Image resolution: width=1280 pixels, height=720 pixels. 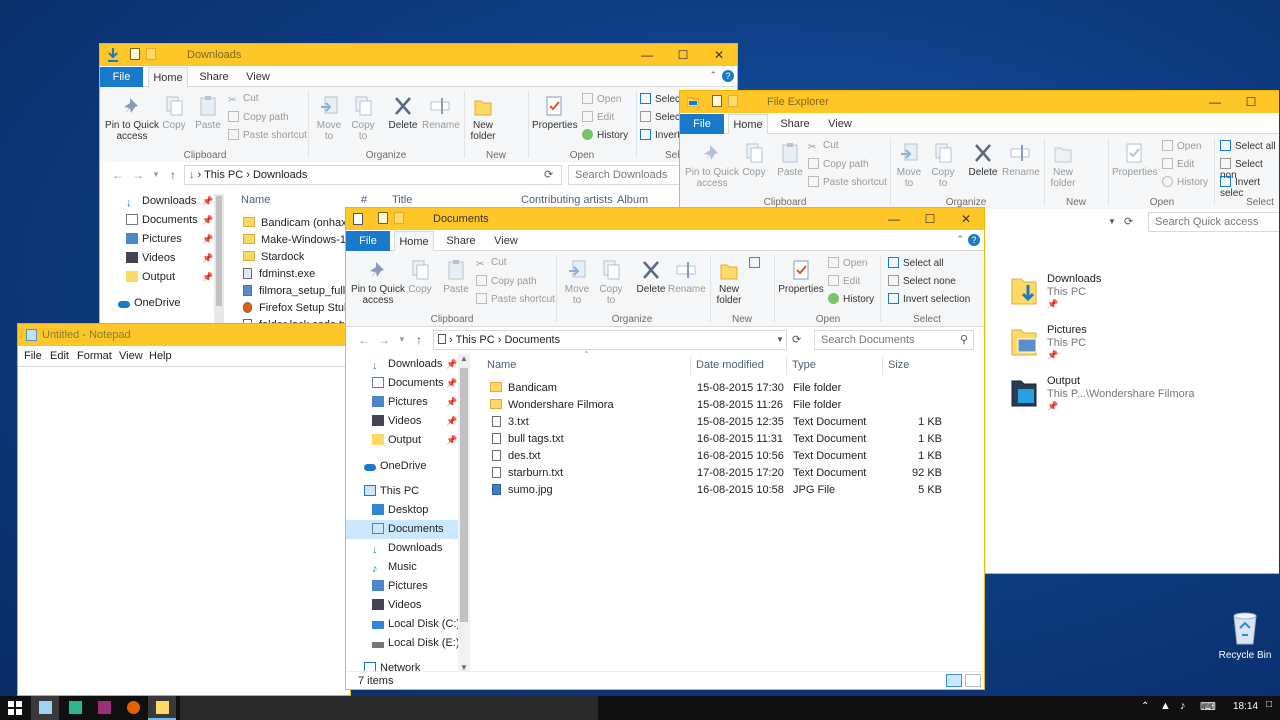 I want to click on nav-item-desktop: Desktop, so click(x=400, y=510).